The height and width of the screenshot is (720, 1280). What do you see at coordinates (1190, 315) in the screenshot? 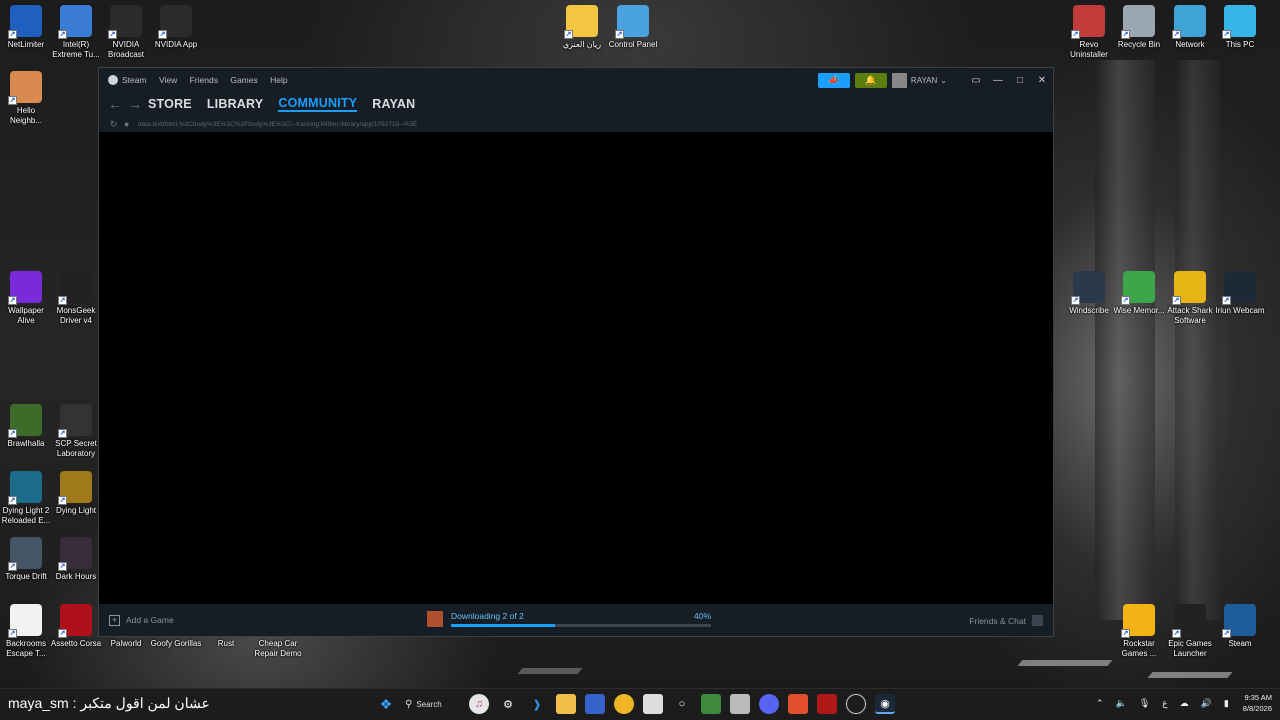
I see `desktop-shortcut-label: Attack Shark Software` at bounding box center [1190, 315].